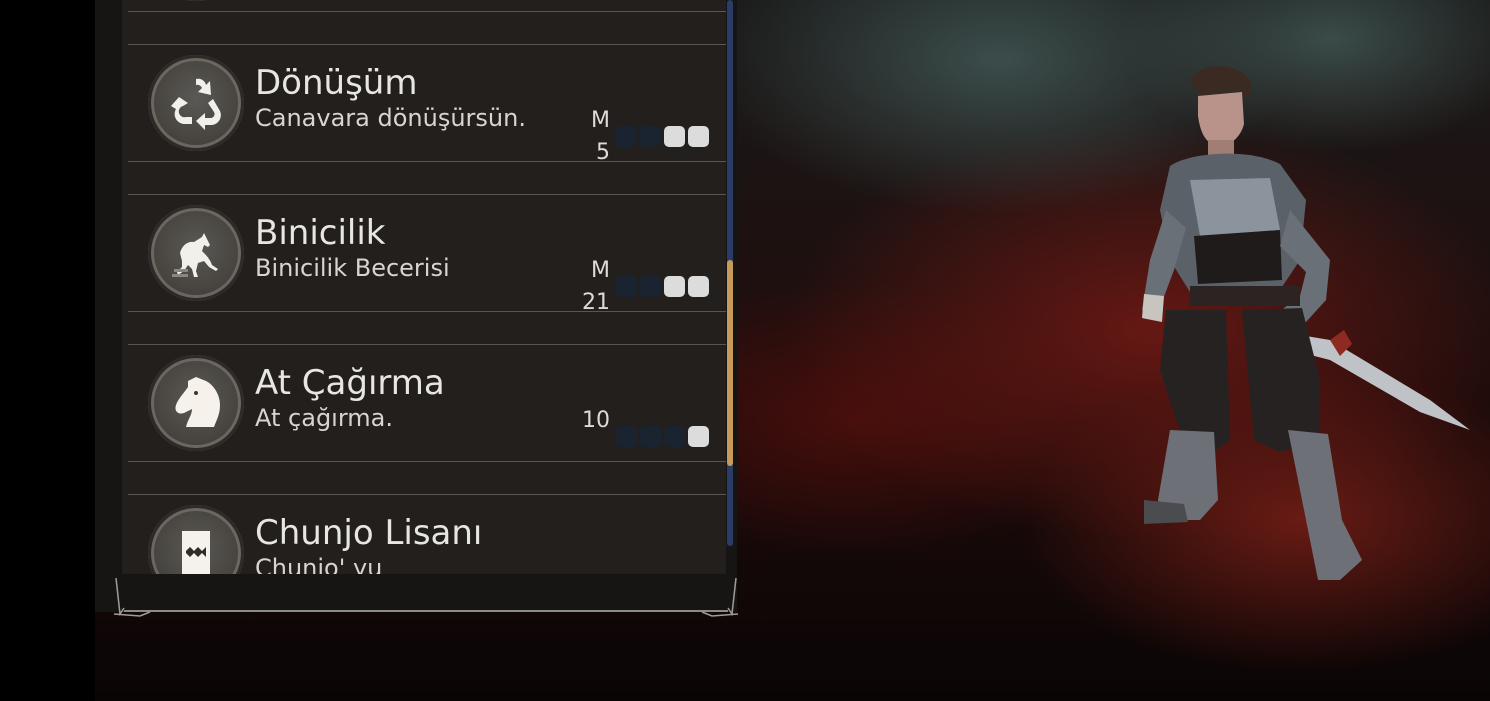  I want to click on skill-row: Binicilik Binicilik Becerisi M 21, so click(427, 254).